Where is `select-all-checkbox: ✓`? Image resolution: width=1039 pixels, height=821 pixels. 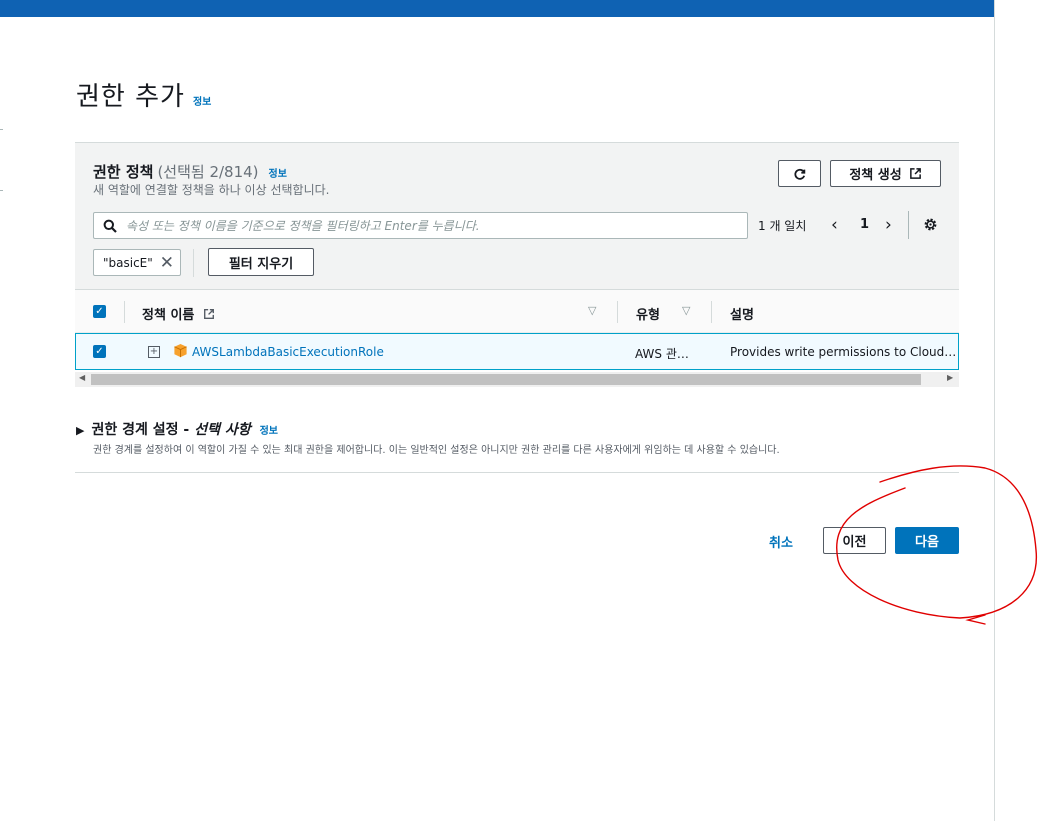
select-all-checkbox: ✓ is located at coordinates (99, 311).